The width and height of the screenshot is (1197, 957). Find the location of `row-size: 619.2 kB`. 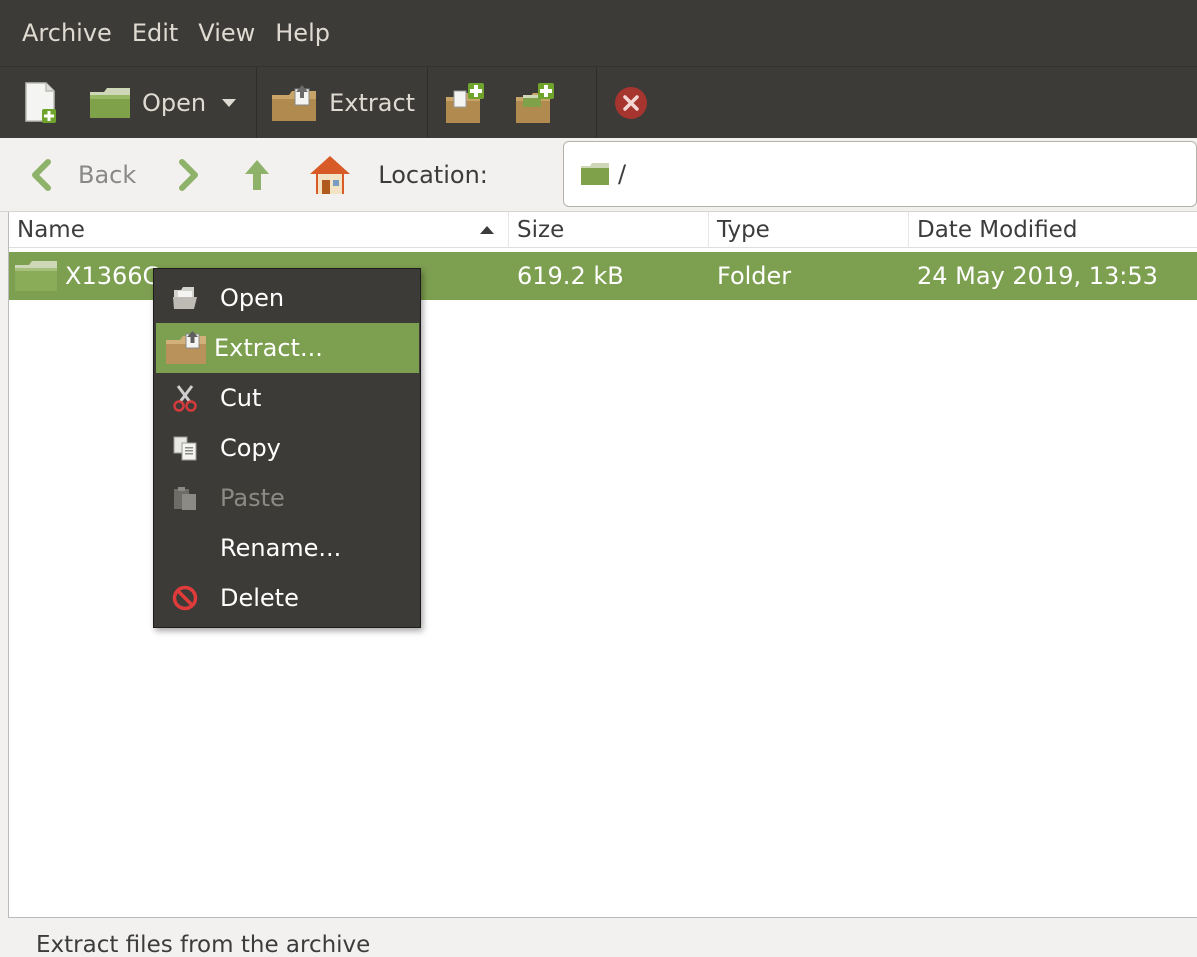

row-size: 619.2 kB is located at coordinates (570, 276).